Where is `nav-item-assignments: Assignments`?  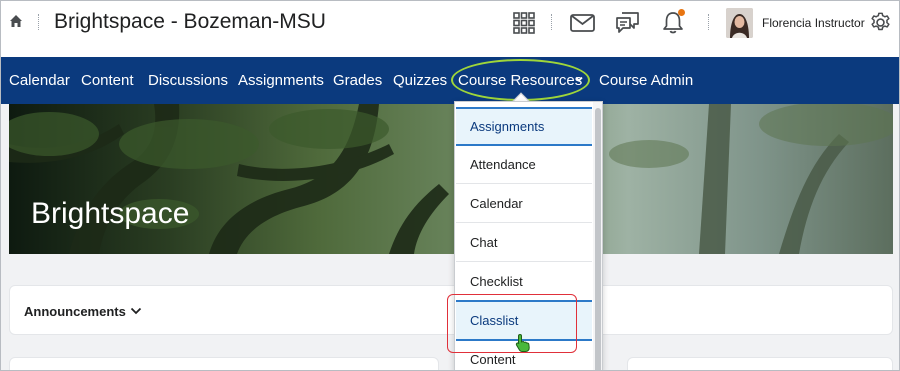 nav-item-assignments: Assignments is located at coordinates (281, 80).